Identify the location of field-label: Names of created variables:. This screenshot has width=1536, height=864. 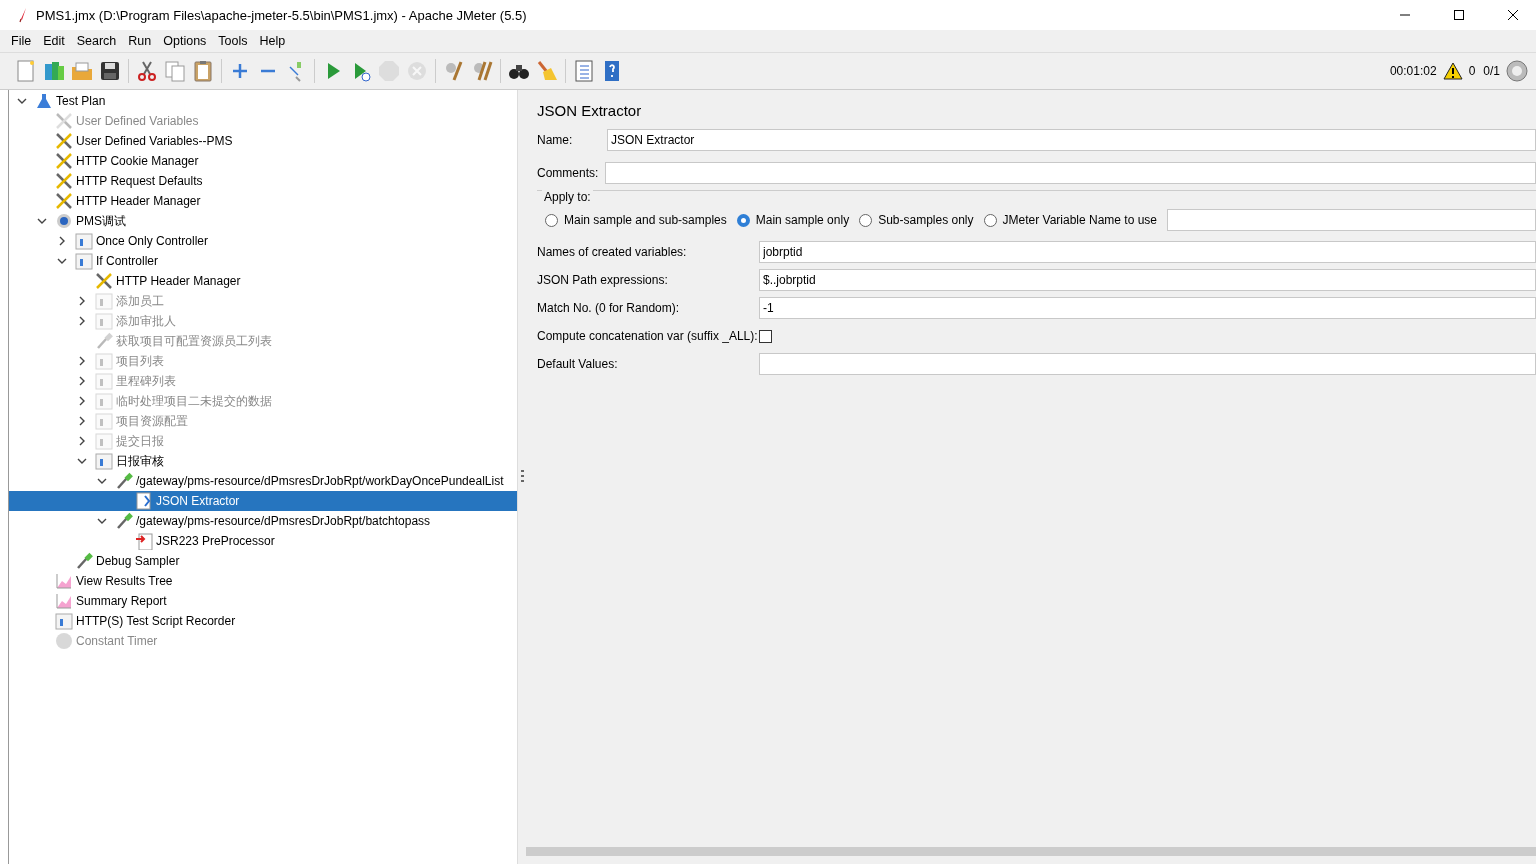
(612, 252).